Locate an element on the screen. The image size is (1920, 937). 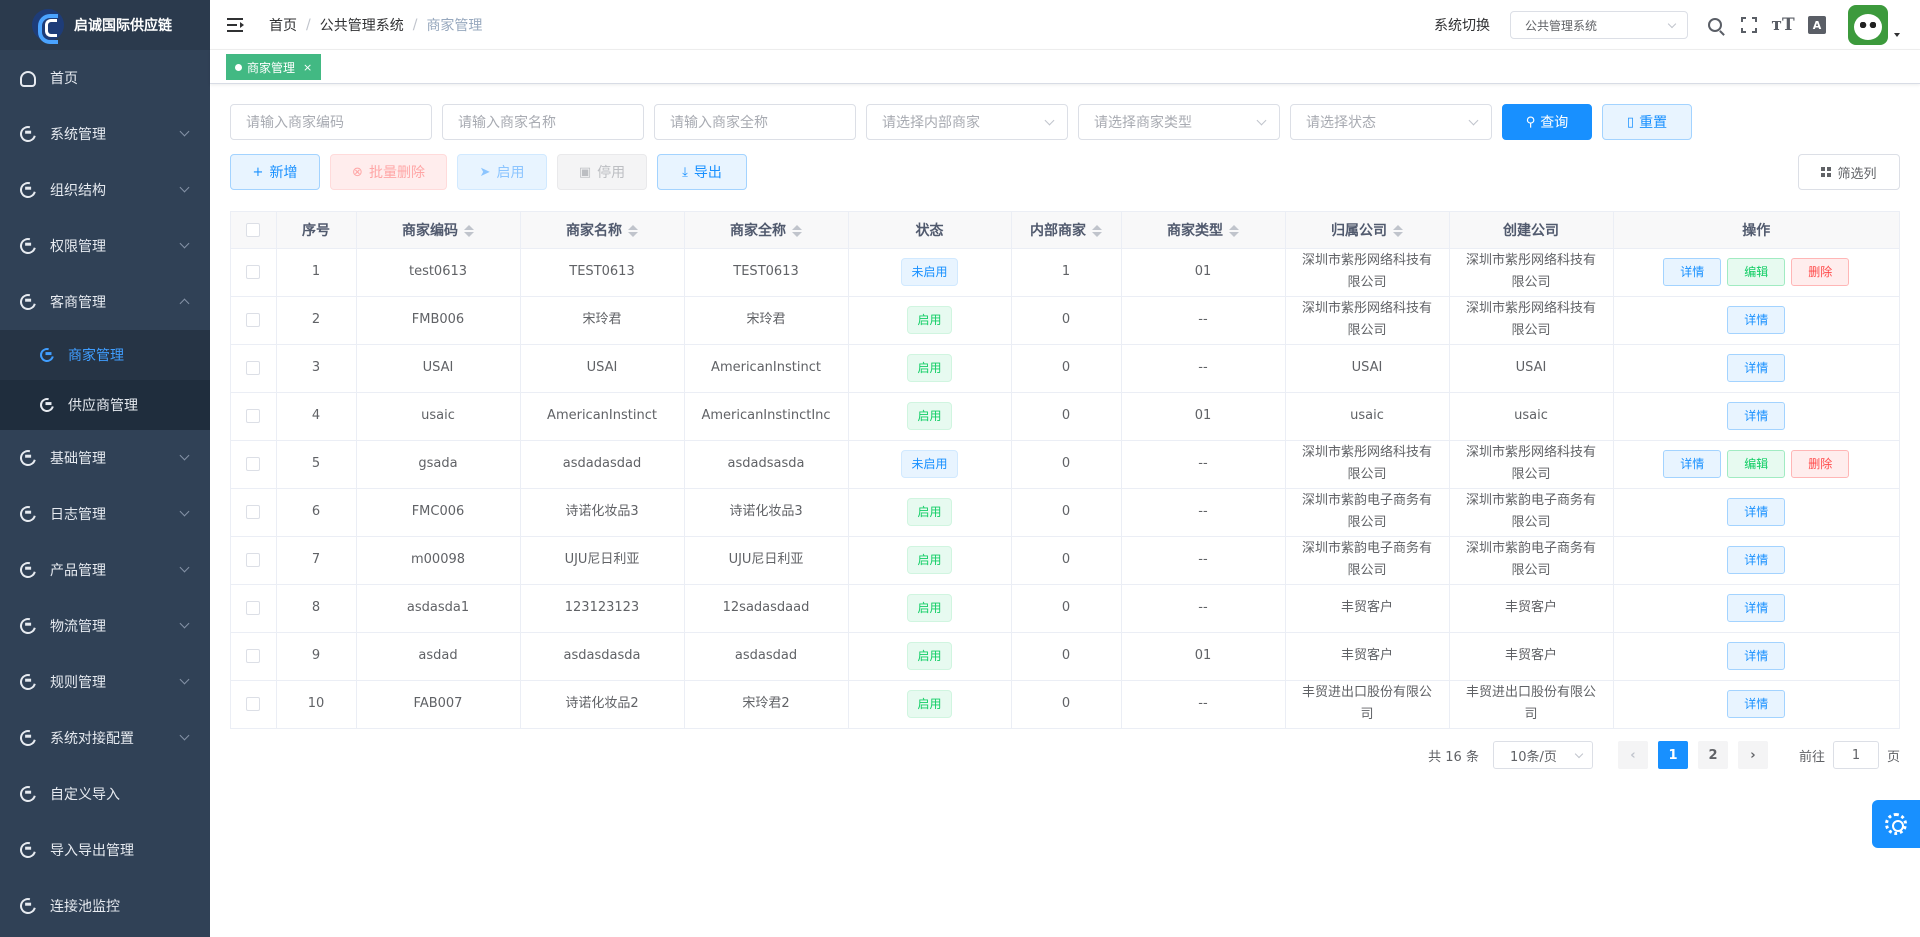
goto-page-input: 1 is located at coordinates (1855, 755).